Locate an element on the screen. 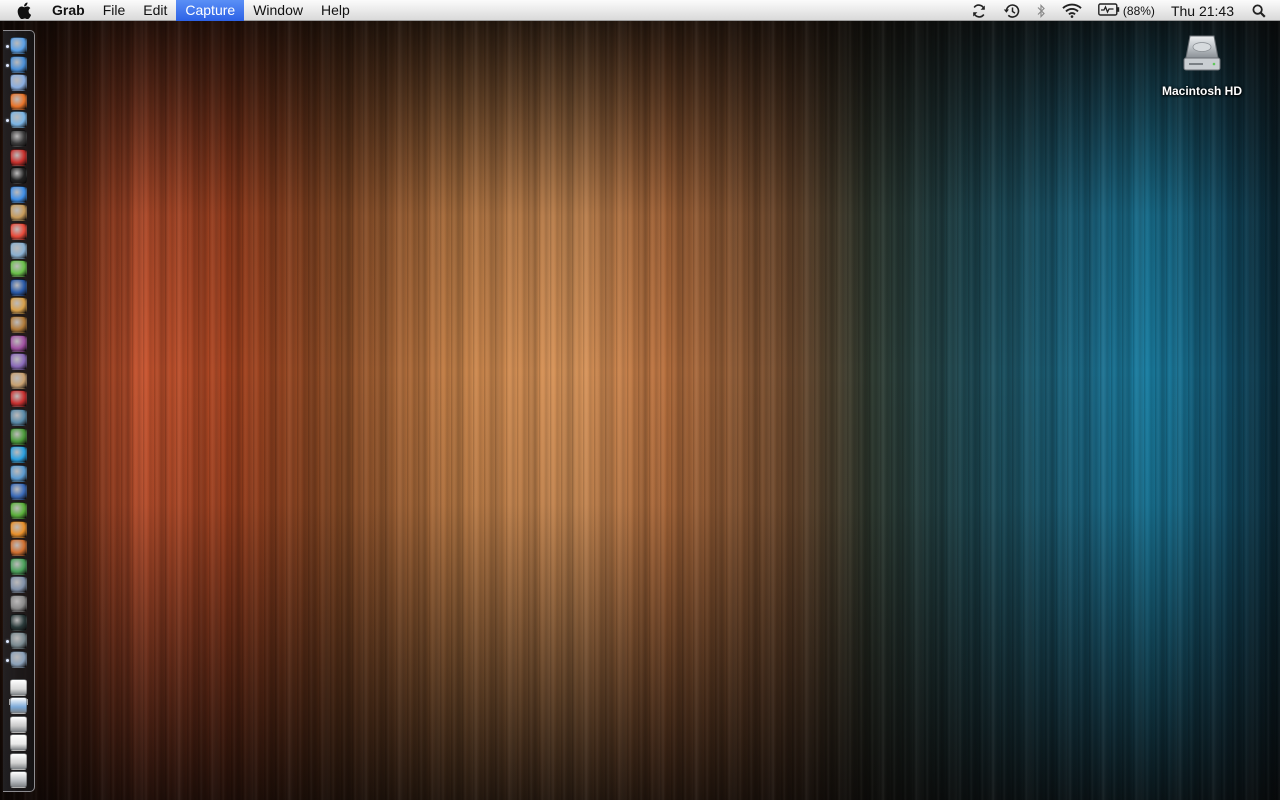 The image size is (1280, 800). mail-icon is located at coordinates (18, 83).